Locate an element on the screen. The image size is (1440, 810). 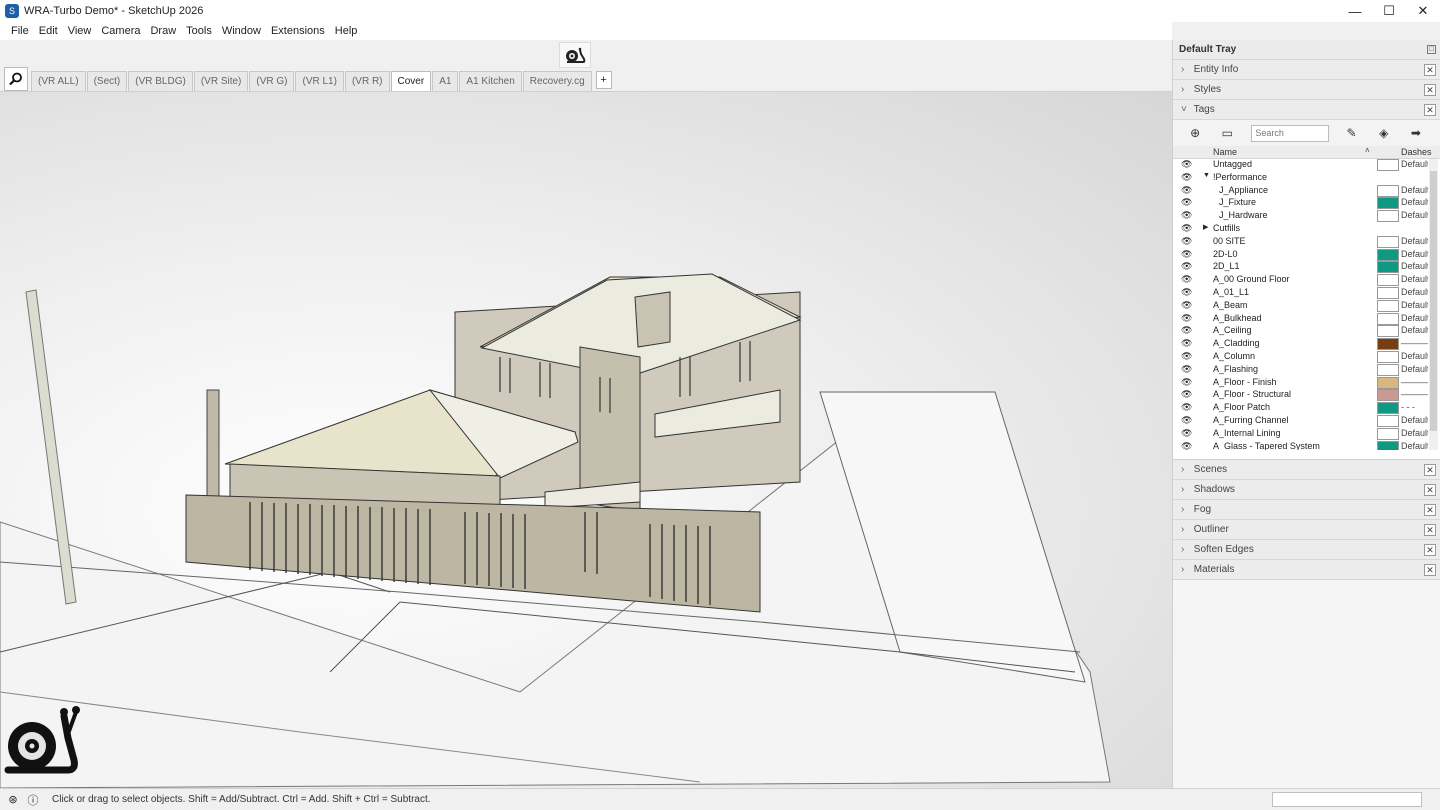
pencil-icon: ✎ is located at coordinates (1351, 133).